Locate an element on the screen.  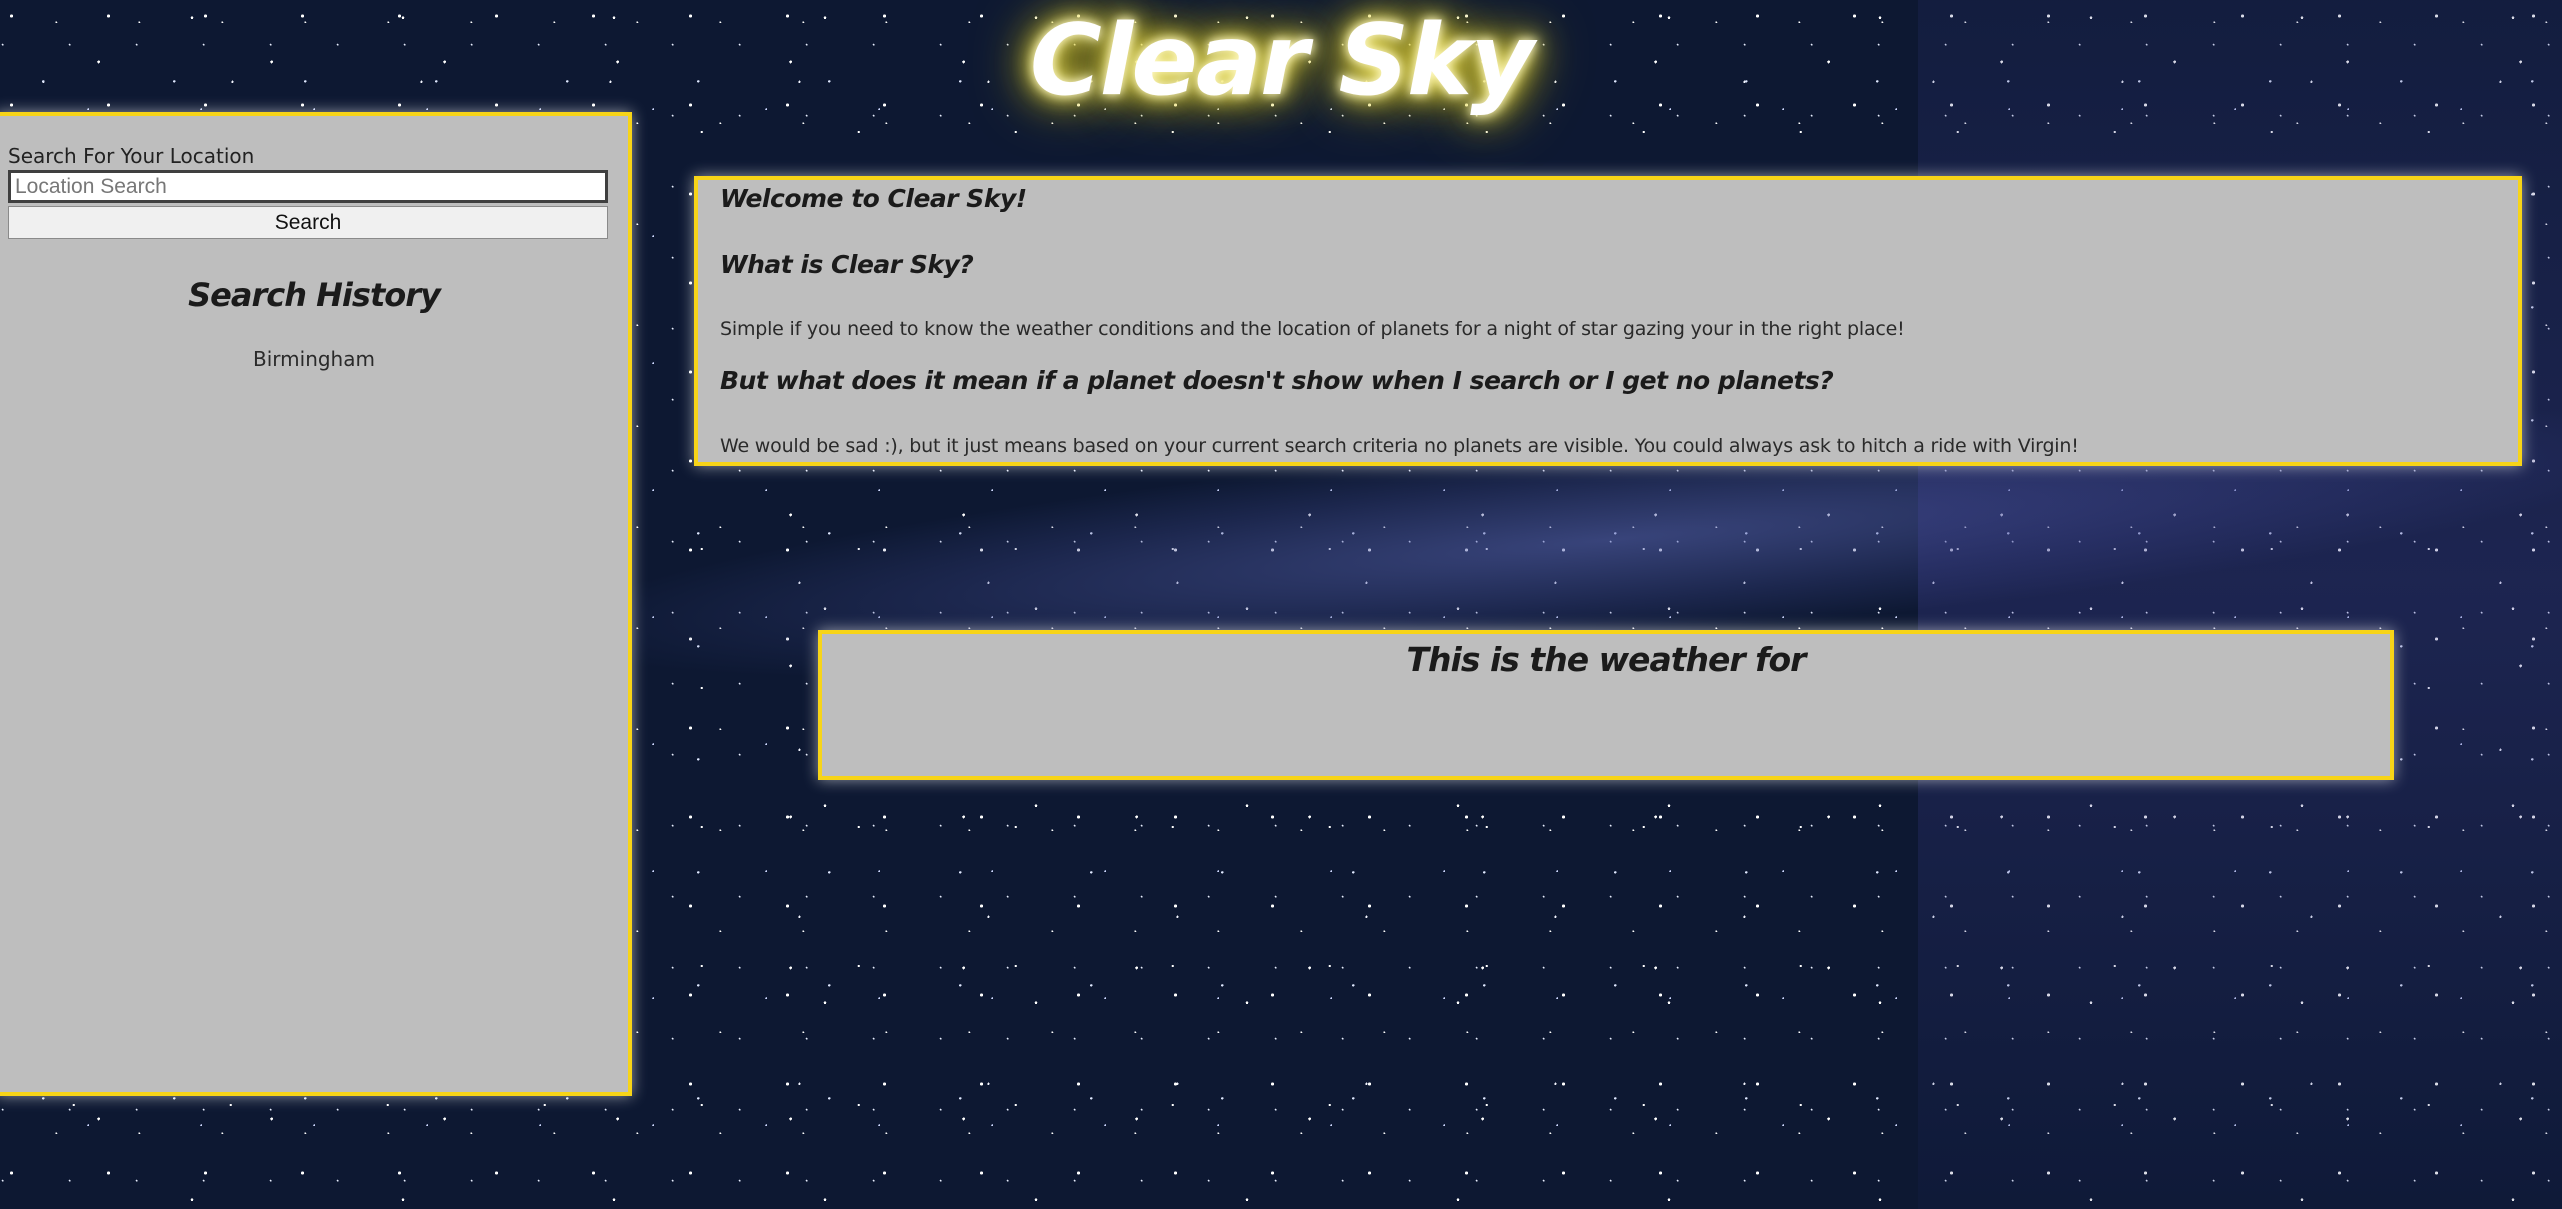
search-history-item: Birmingham is located at coordinates (314, 359).